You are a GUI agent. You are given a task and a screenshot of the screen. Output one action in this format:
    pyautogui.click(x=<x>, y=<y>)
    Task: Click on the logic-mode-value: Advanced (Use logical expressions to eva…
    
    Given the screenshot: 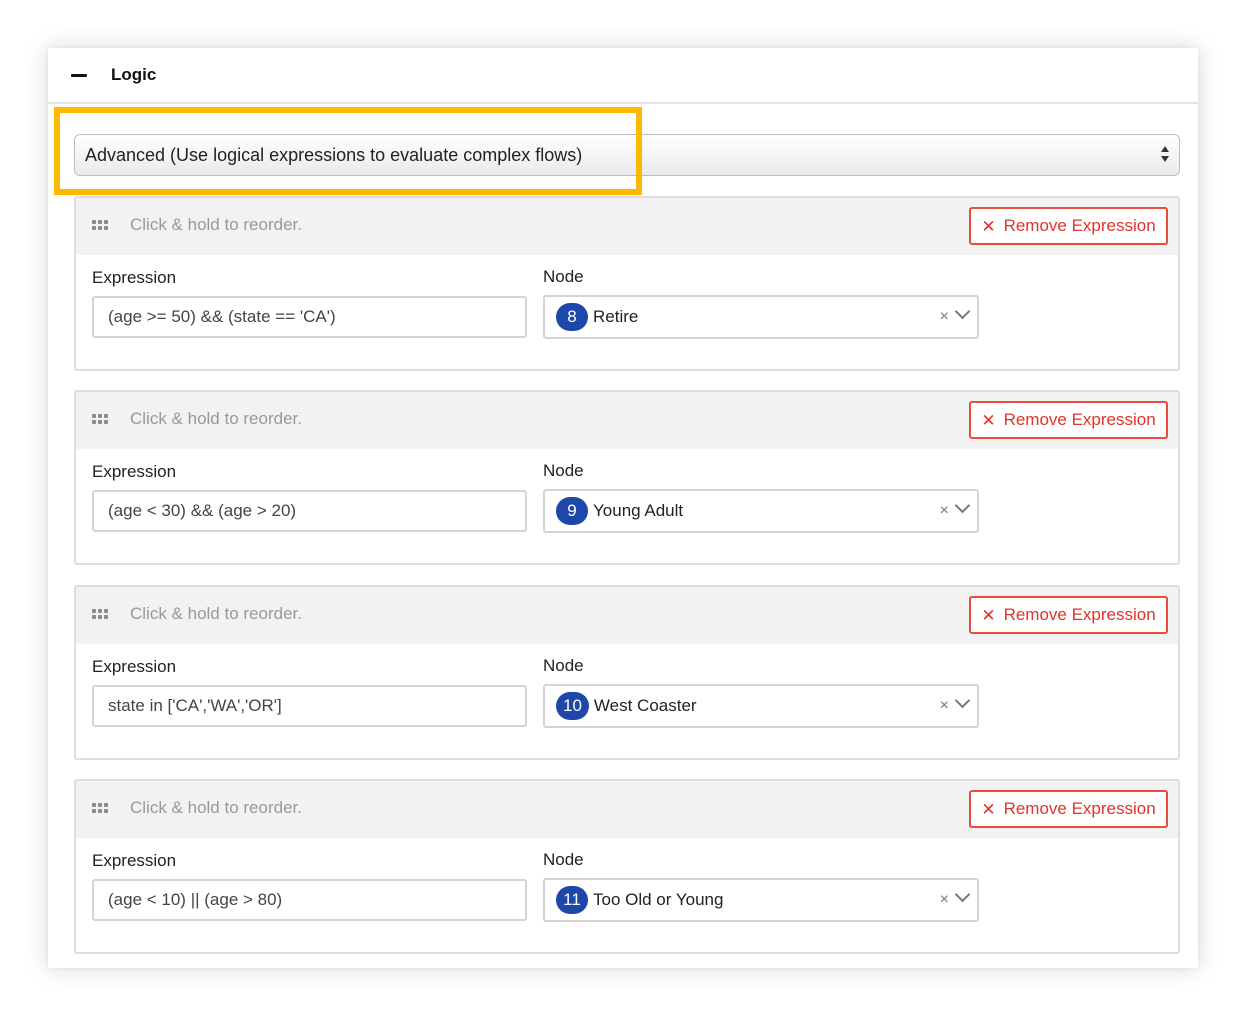 What is the action you would take?
    pyautogui.click(x=334, y=154)
    